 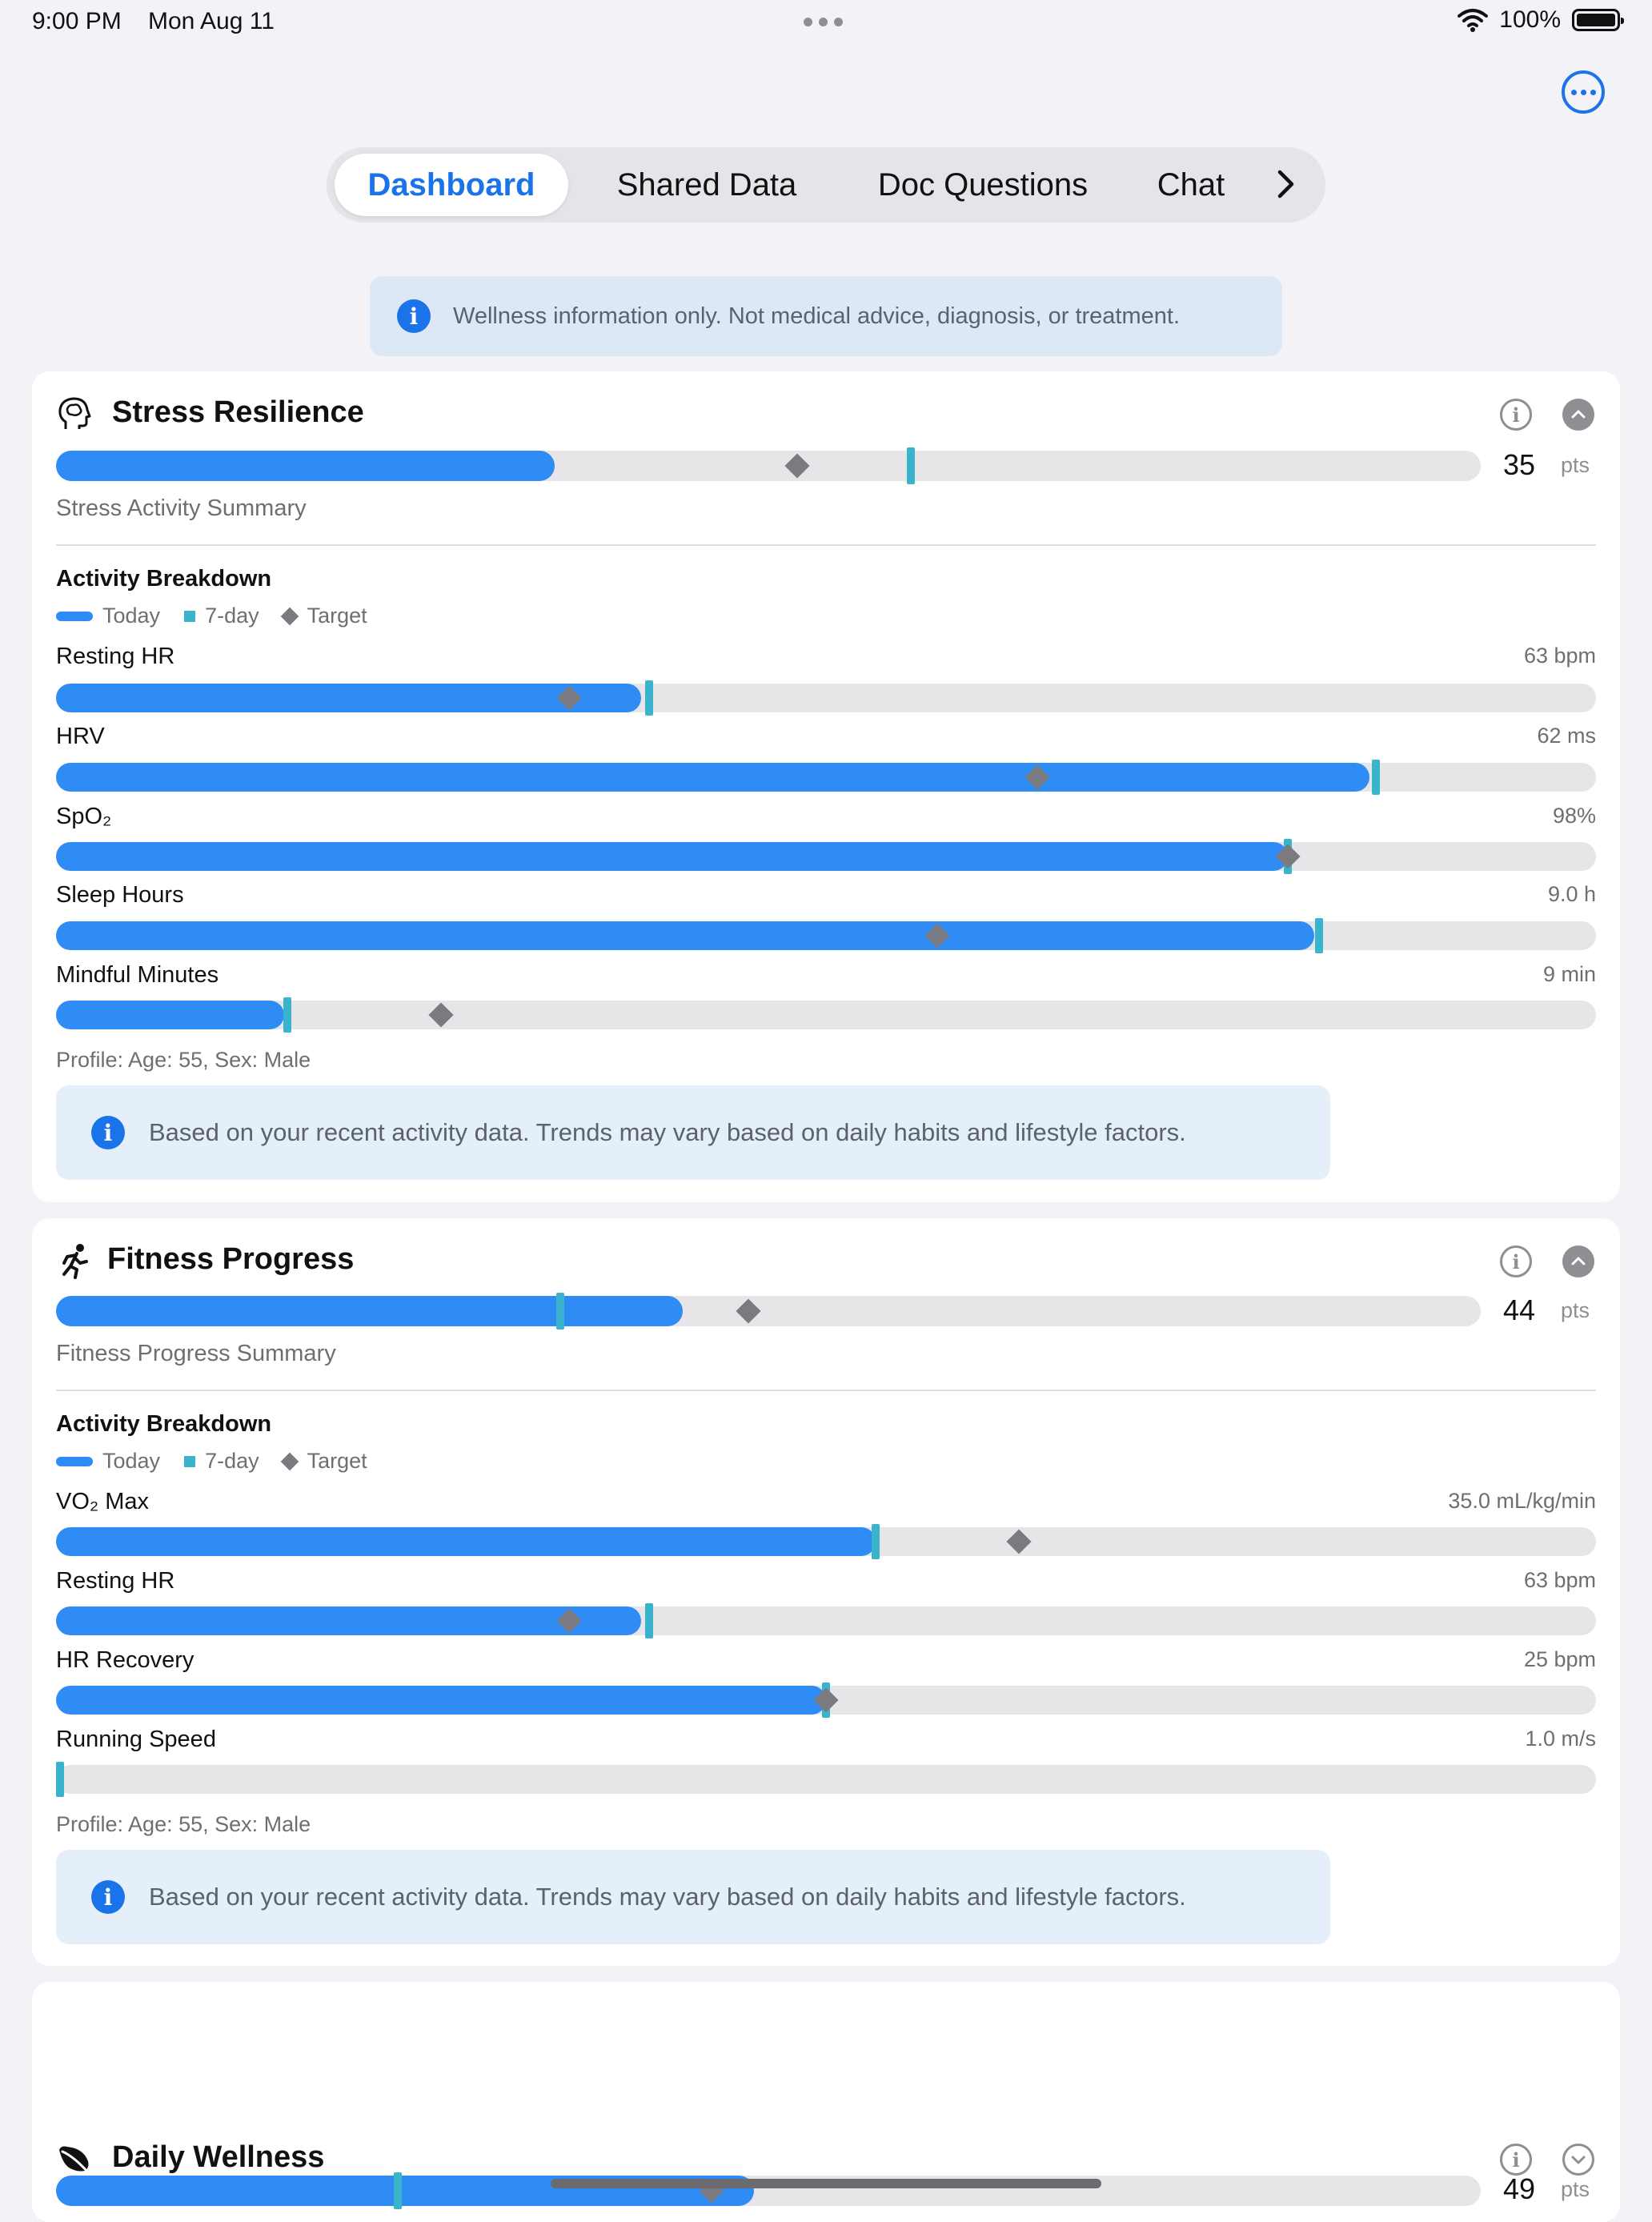 I want to click on metric-value: 35.0 mL/kg/min, so click(x=1522, y=1501).